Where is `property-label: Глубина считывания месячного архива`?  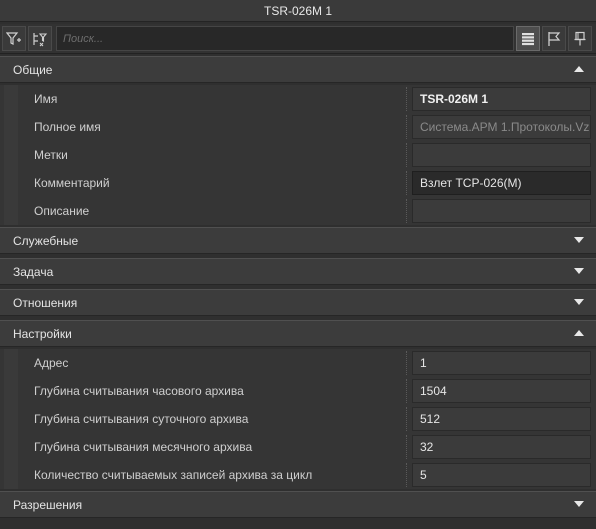 property-label: Глубина считывания месячного архива is located at coordinates (143, 447).